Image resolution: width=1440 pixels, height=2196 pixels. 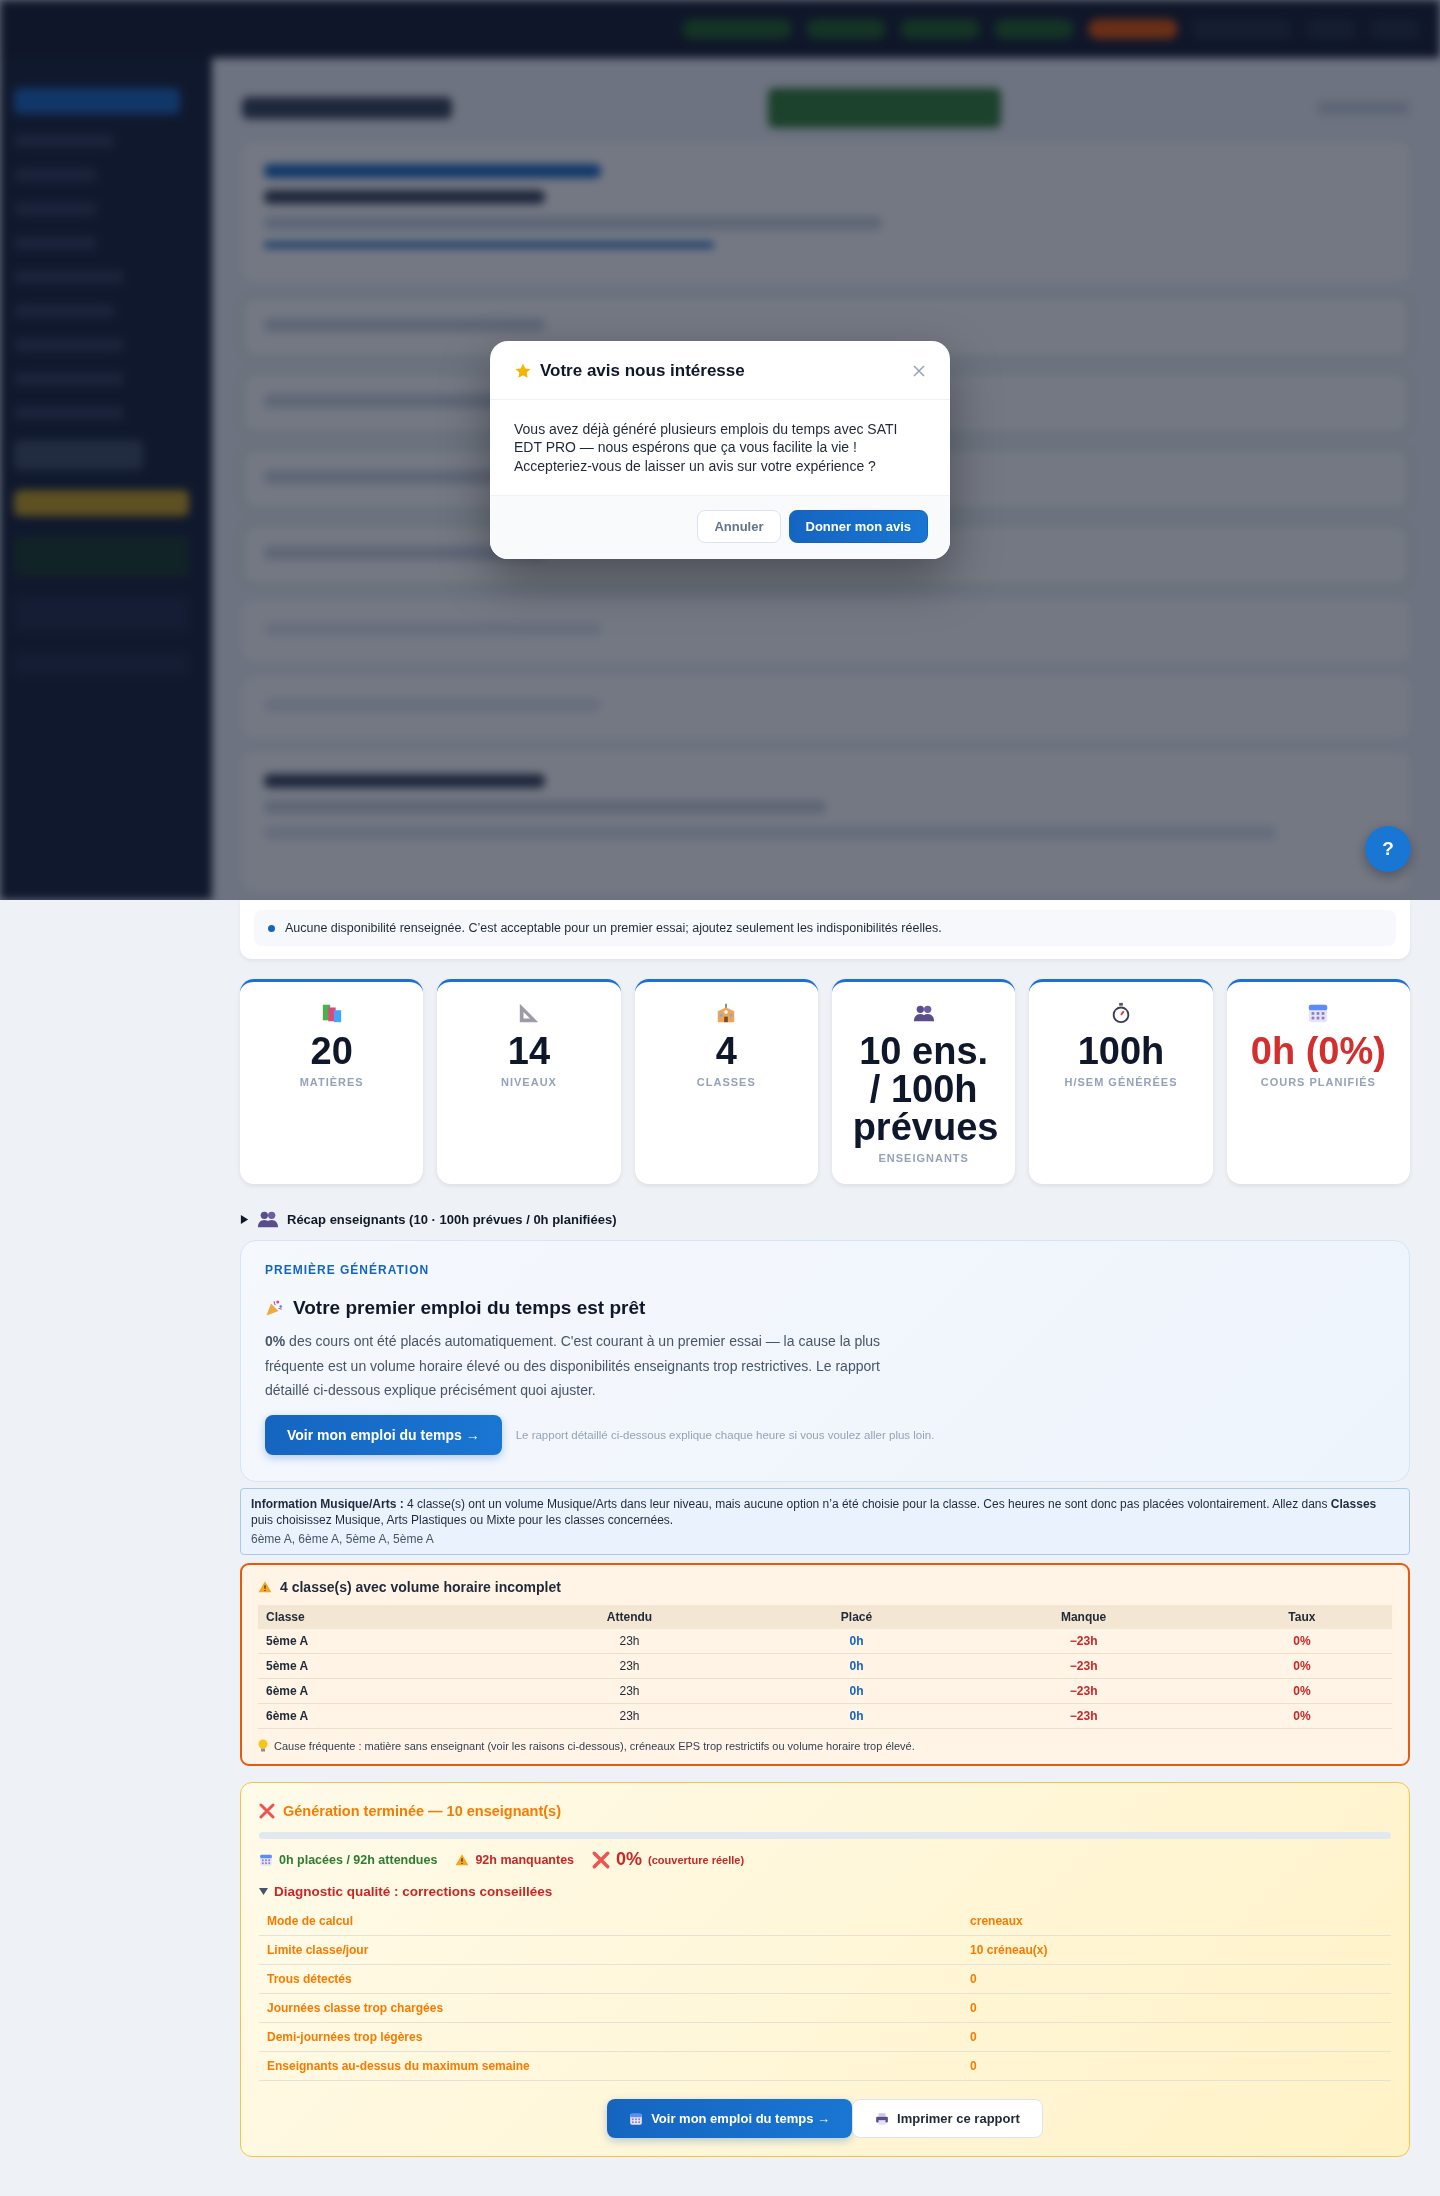 I want to click on stat-value: 0h (0%), so click(x=1318, y=1051).